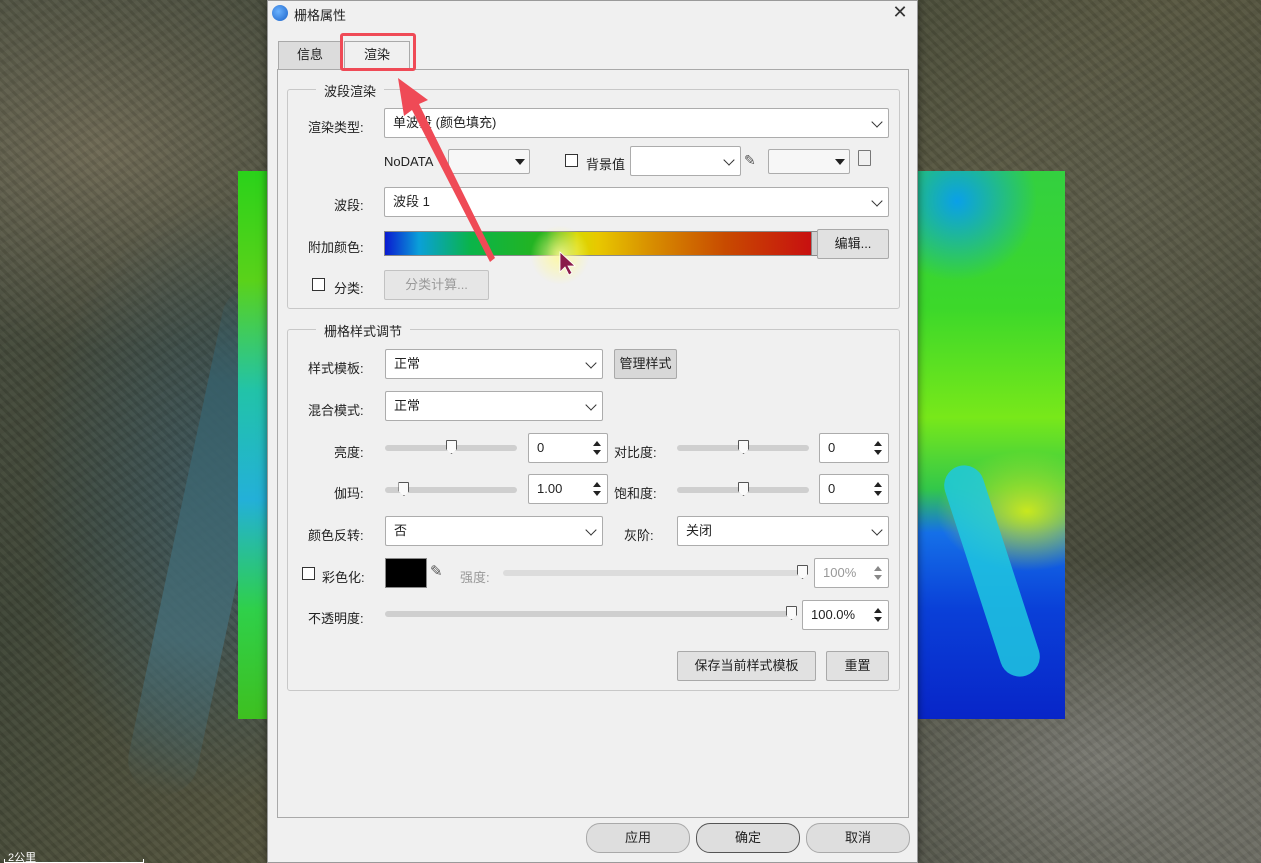  What do you see at coordinates (336, 127) in the screenshot?
I see `render-type-label: 渲染类型:` at bounding box center [336, 127].